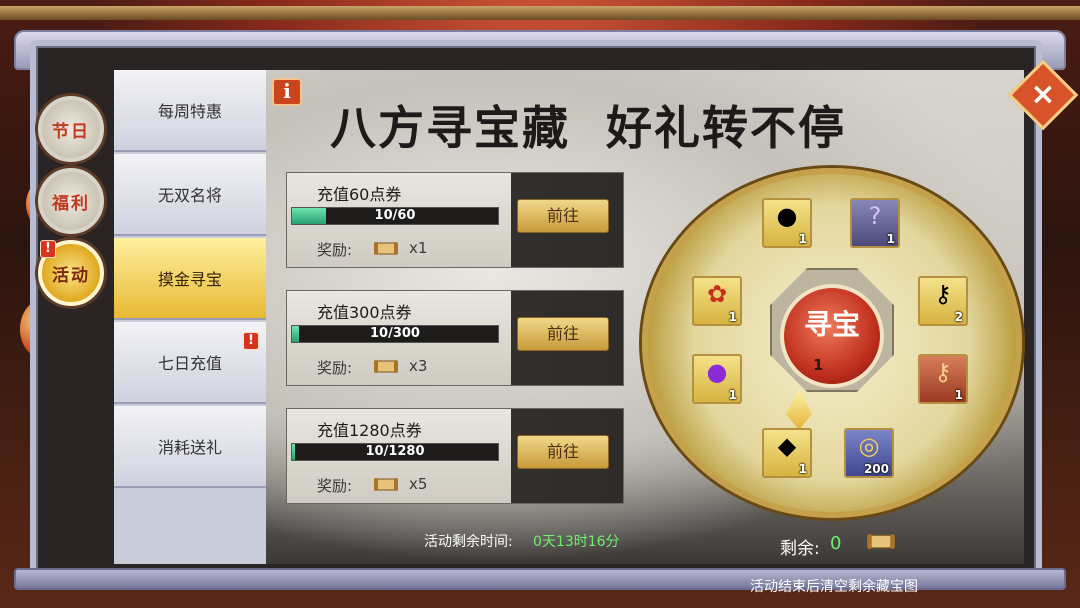 This screenshot has width=1080, height=608. I want to click on recharge-task-60: 充值60点券 10/60 奖励: x1 前往, so click(455, 220).